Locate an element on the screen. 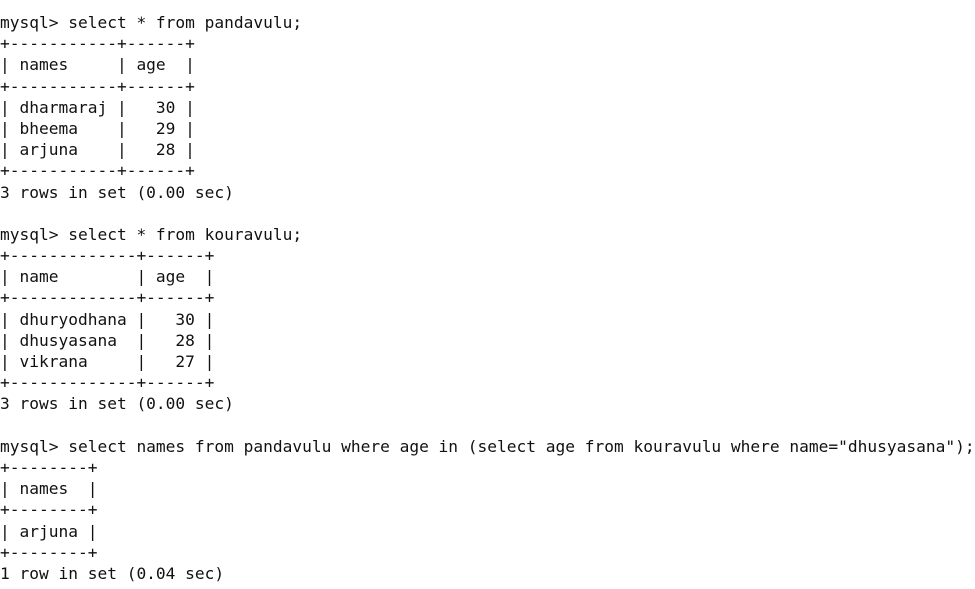 This screenshot has height=589, width=975. table-row: | dharmaraj | 30 | is located at coordinates (97, 107).